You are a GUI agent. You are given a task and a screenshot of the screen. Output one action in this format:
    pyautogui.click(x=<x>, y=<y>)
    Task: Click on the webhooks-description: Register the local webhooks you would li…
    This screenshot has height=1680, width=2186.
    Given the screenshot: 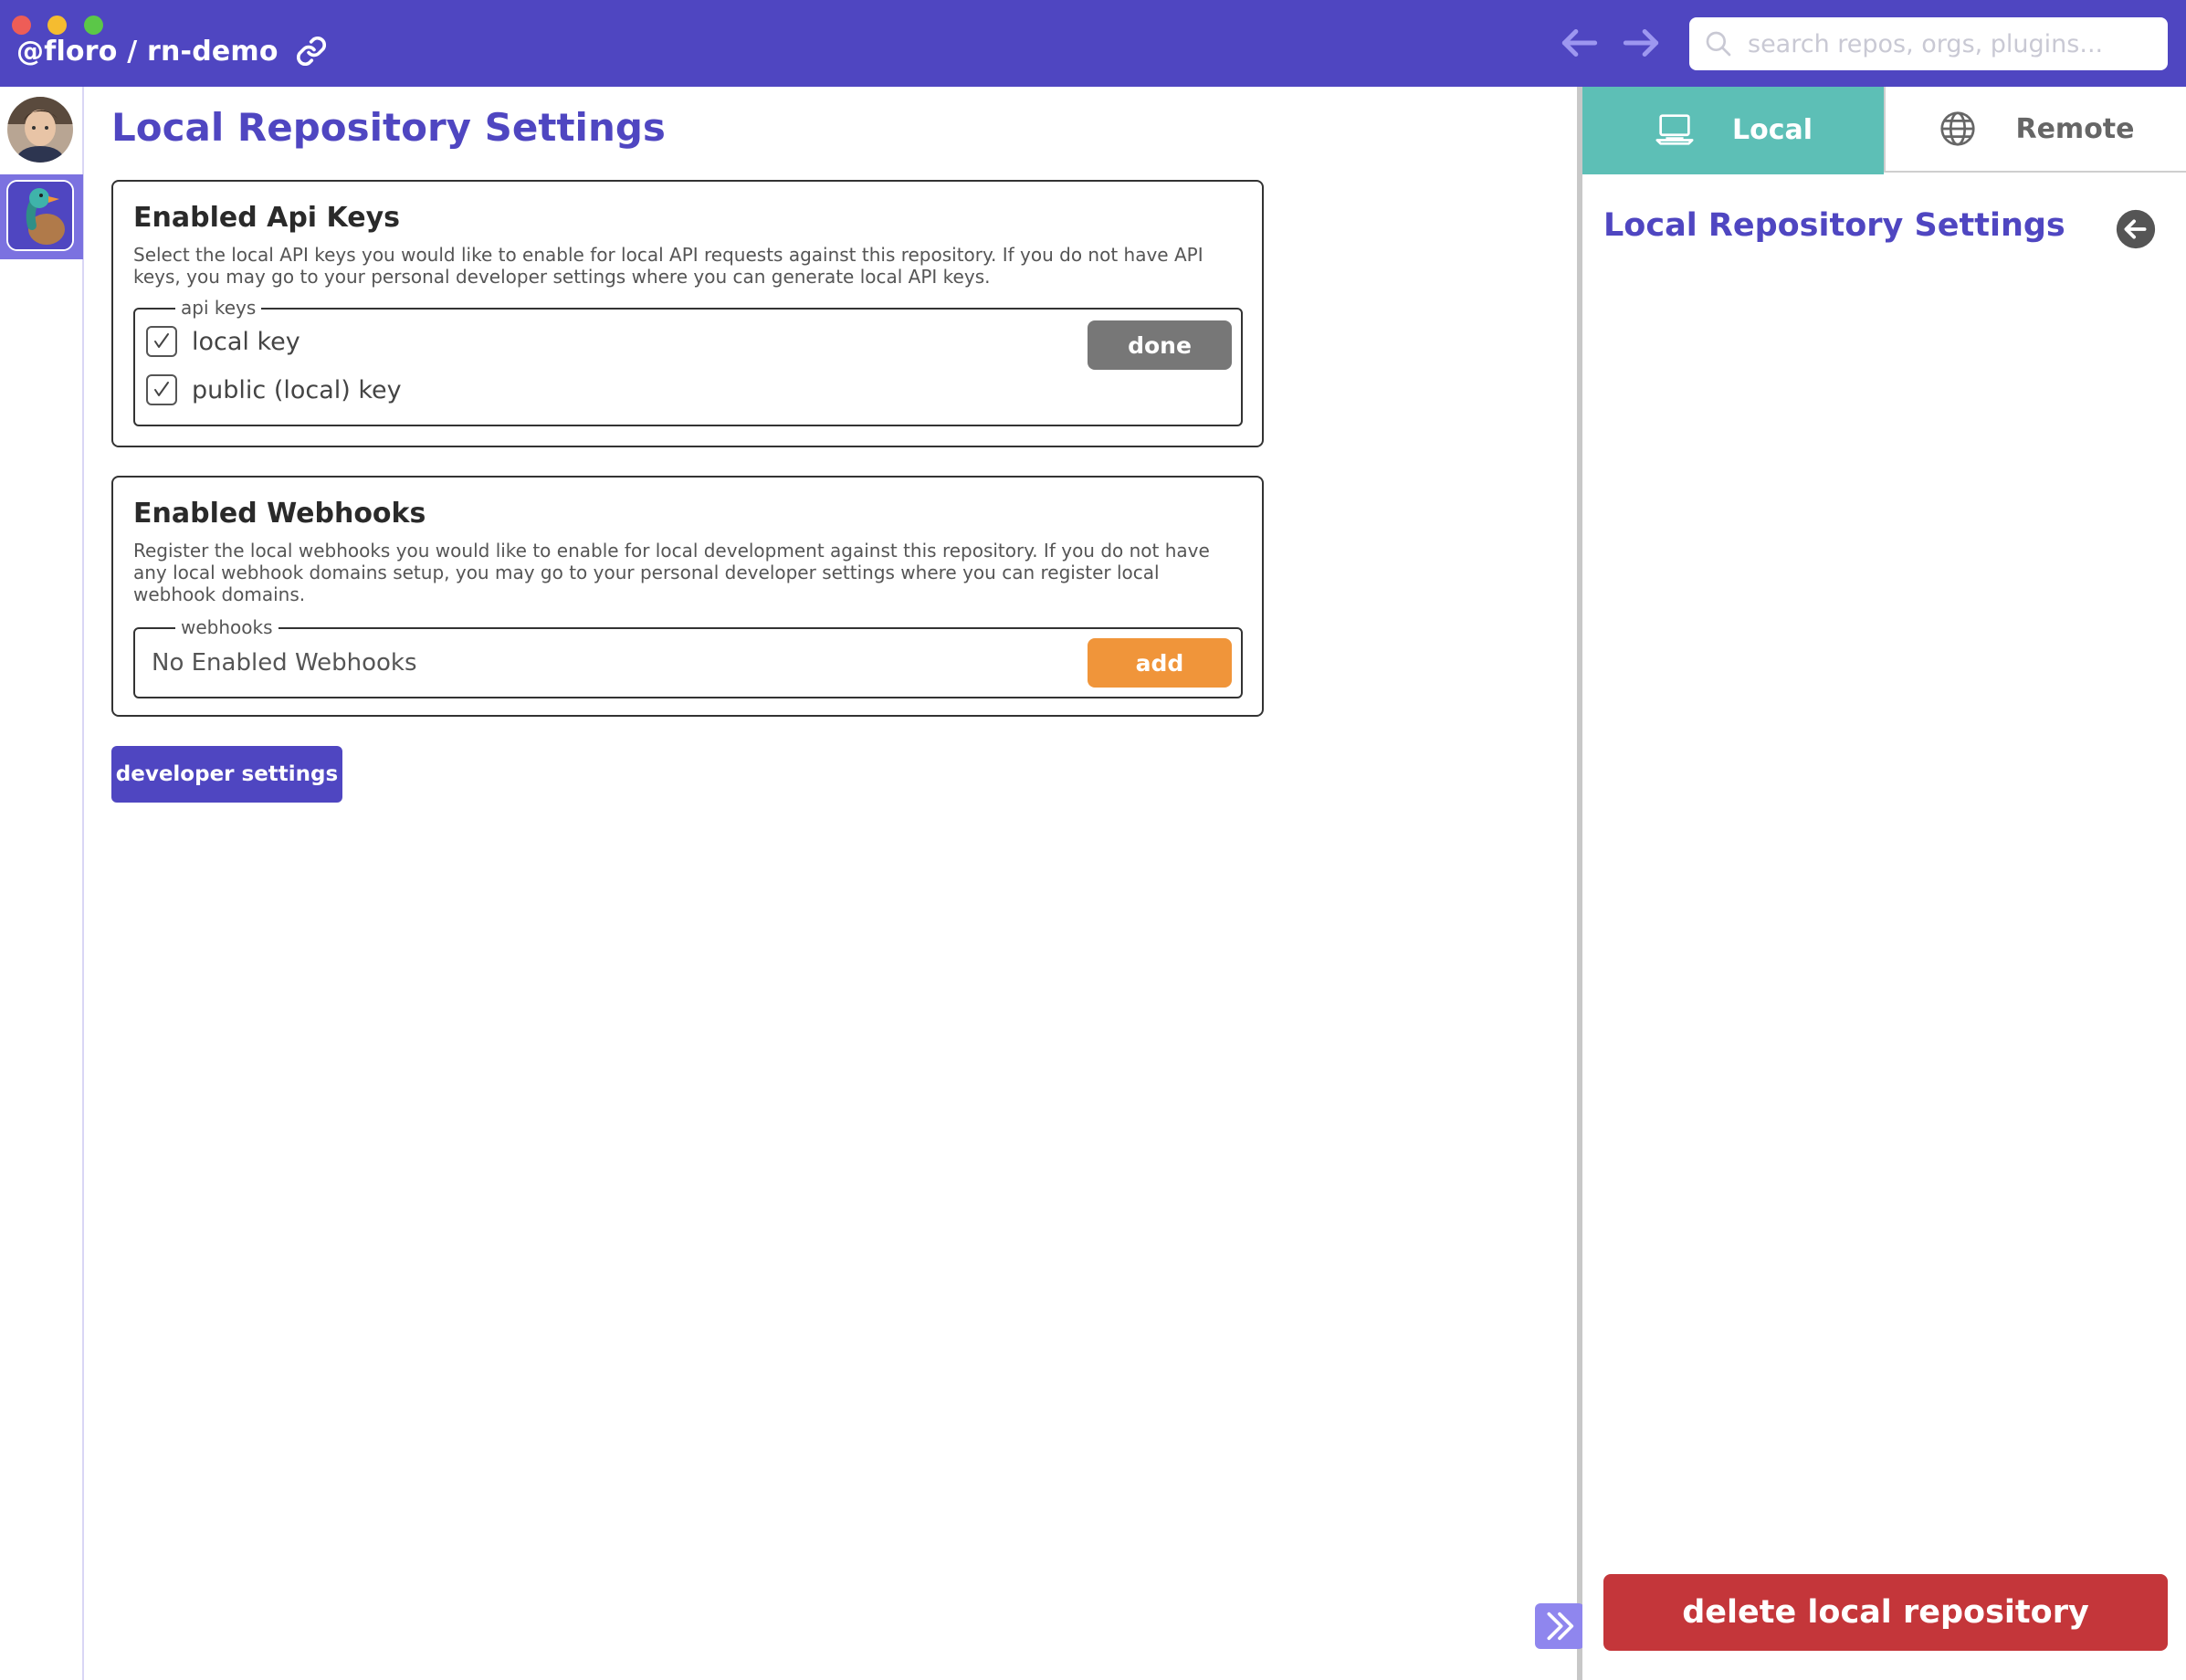 What is the action you would take?
    pyautogui.click(x=671, y=573)
    